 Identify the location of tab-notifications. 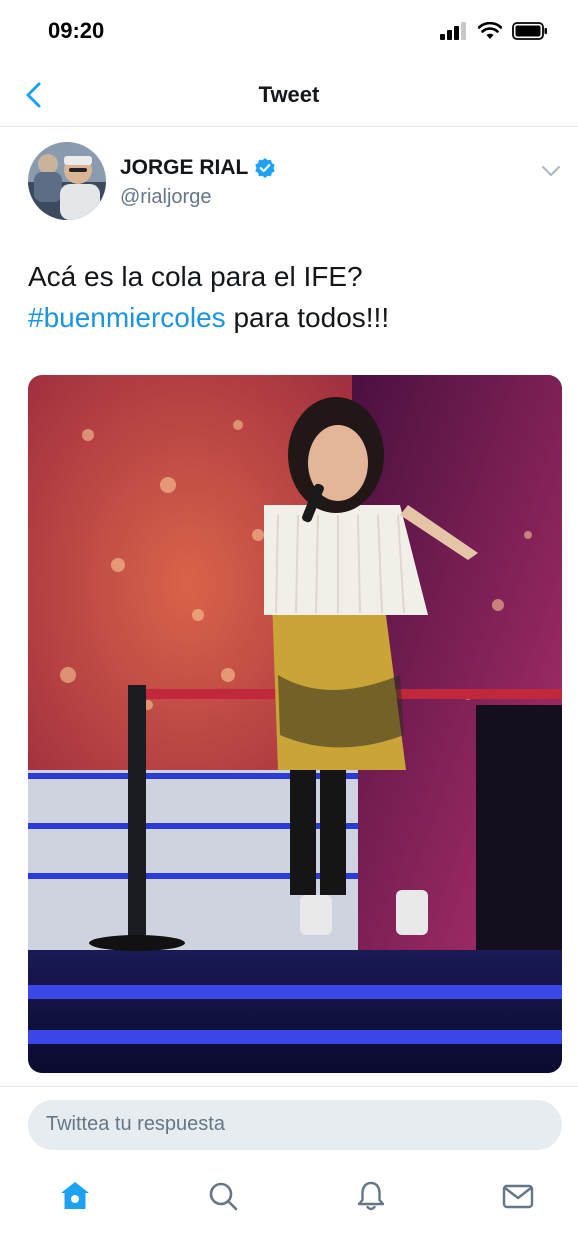
(371, 1196).